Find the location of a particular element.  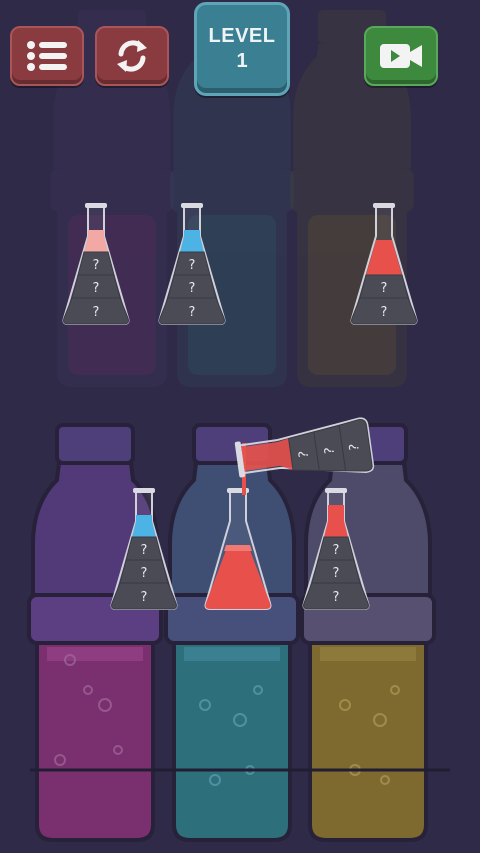

pouring-flask: ? ? ? is located at coordinates (304, 456).